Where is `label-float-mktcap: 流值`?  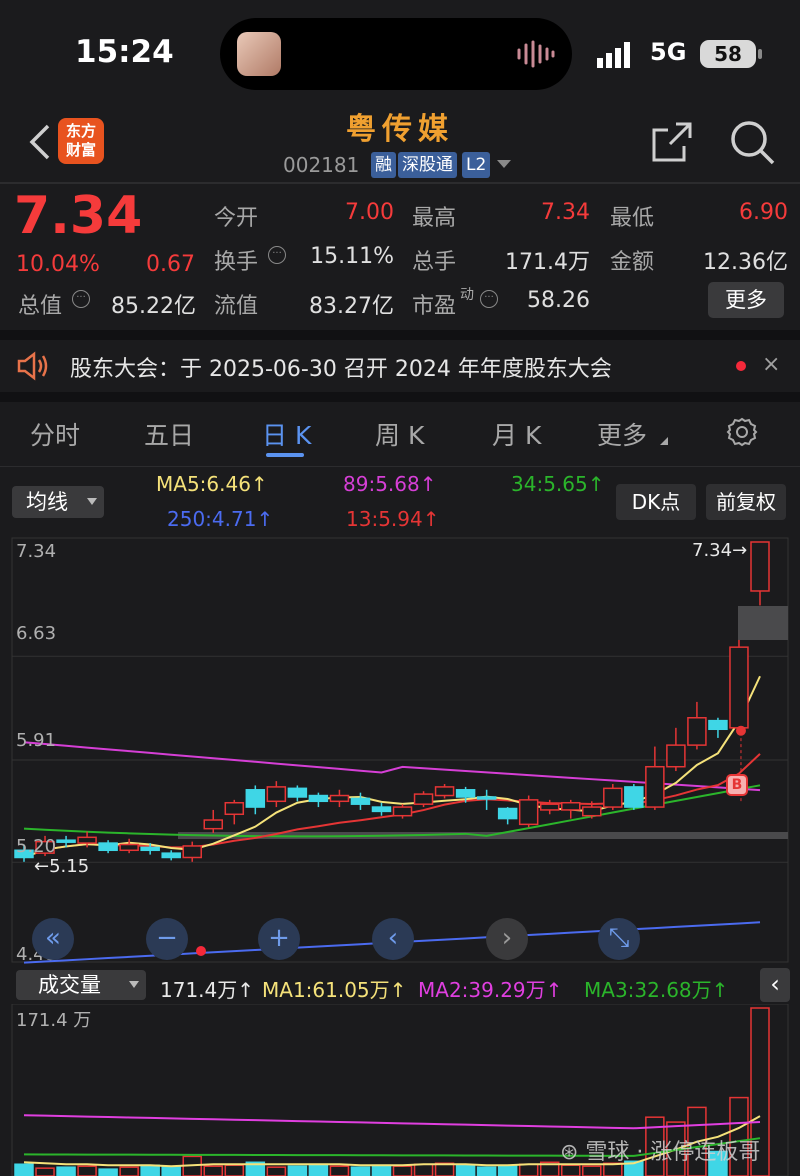 label-float-mktcap: 流值 is located at coordinates (236, 306).